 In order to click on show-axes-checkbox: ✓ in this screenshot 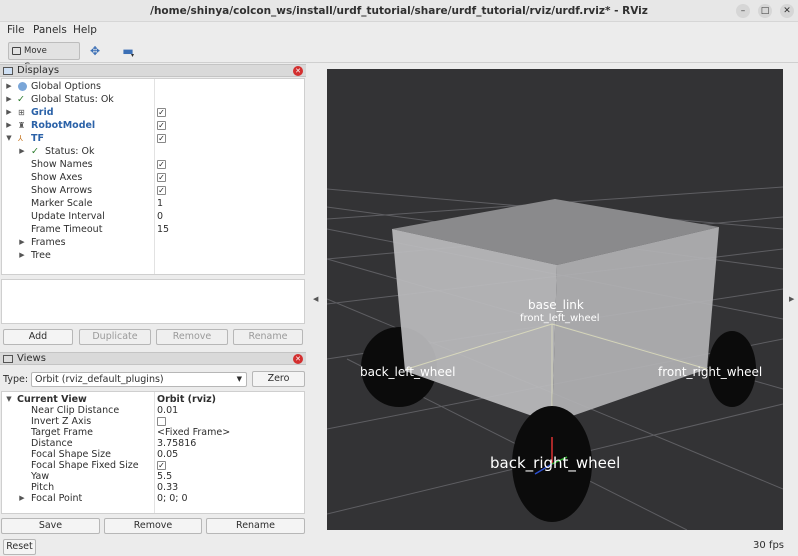, I will do `click(161, 177)`.